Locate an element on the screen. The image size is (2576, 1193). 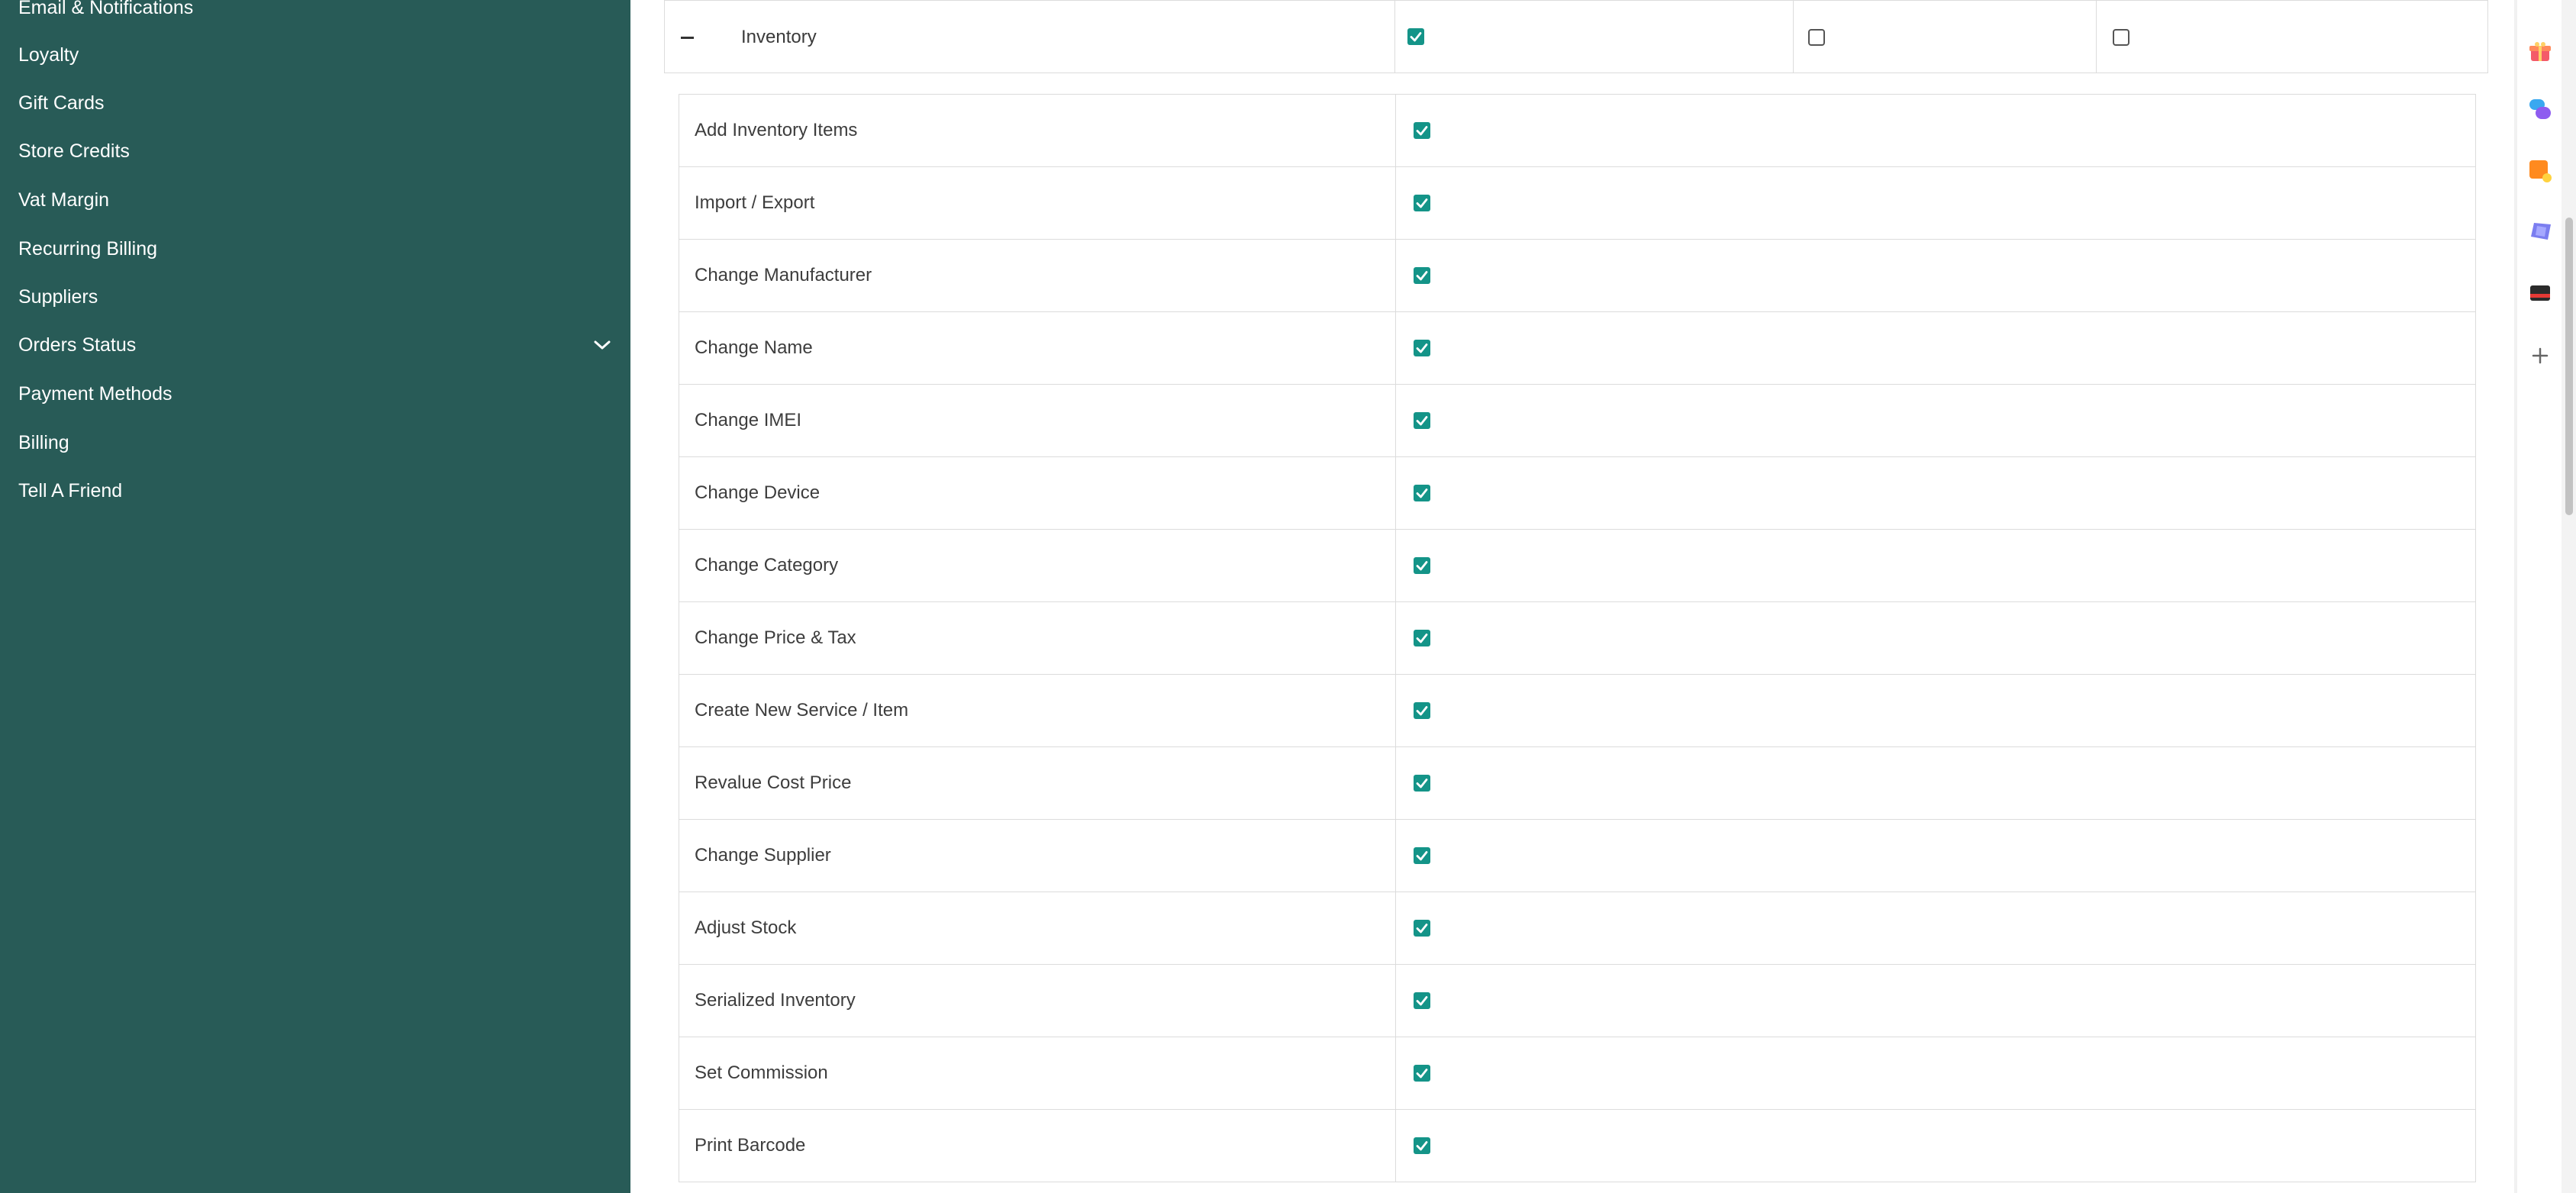
sidebar-item-label: Billing is located at coordinates (43, 442).